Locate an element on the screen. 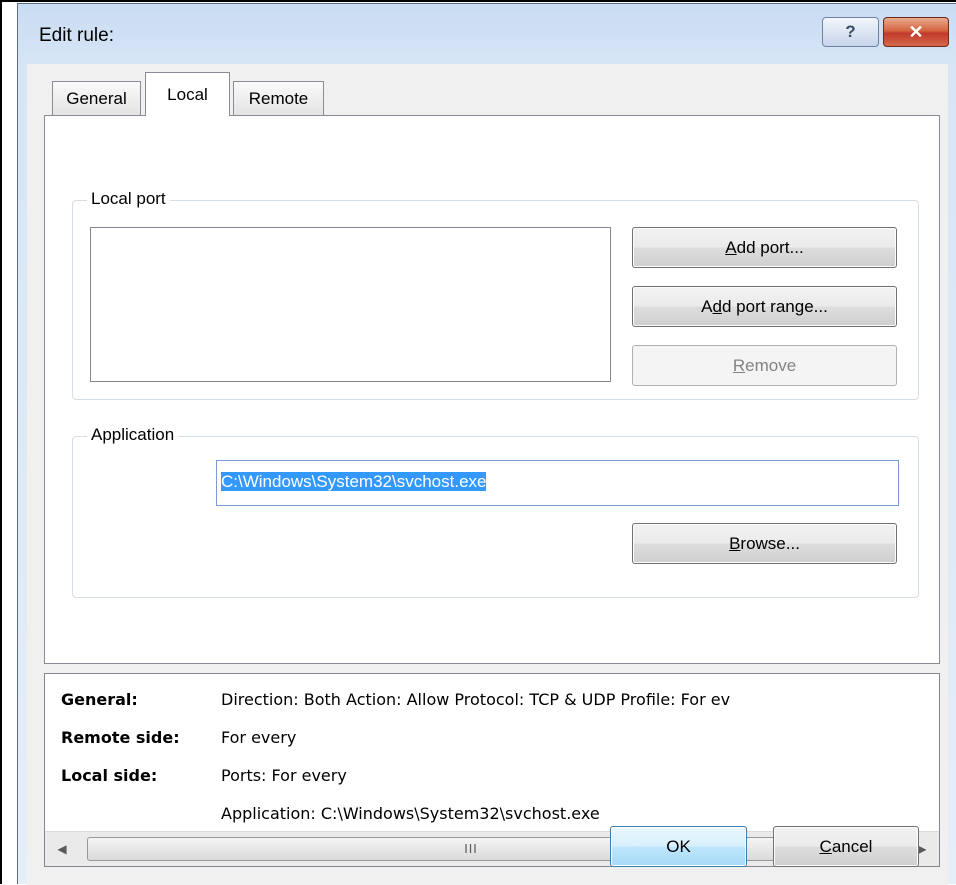 The width and height of the screenshot is (956, 885). cancel-button: Cancel is located at coordinates (846, 846).